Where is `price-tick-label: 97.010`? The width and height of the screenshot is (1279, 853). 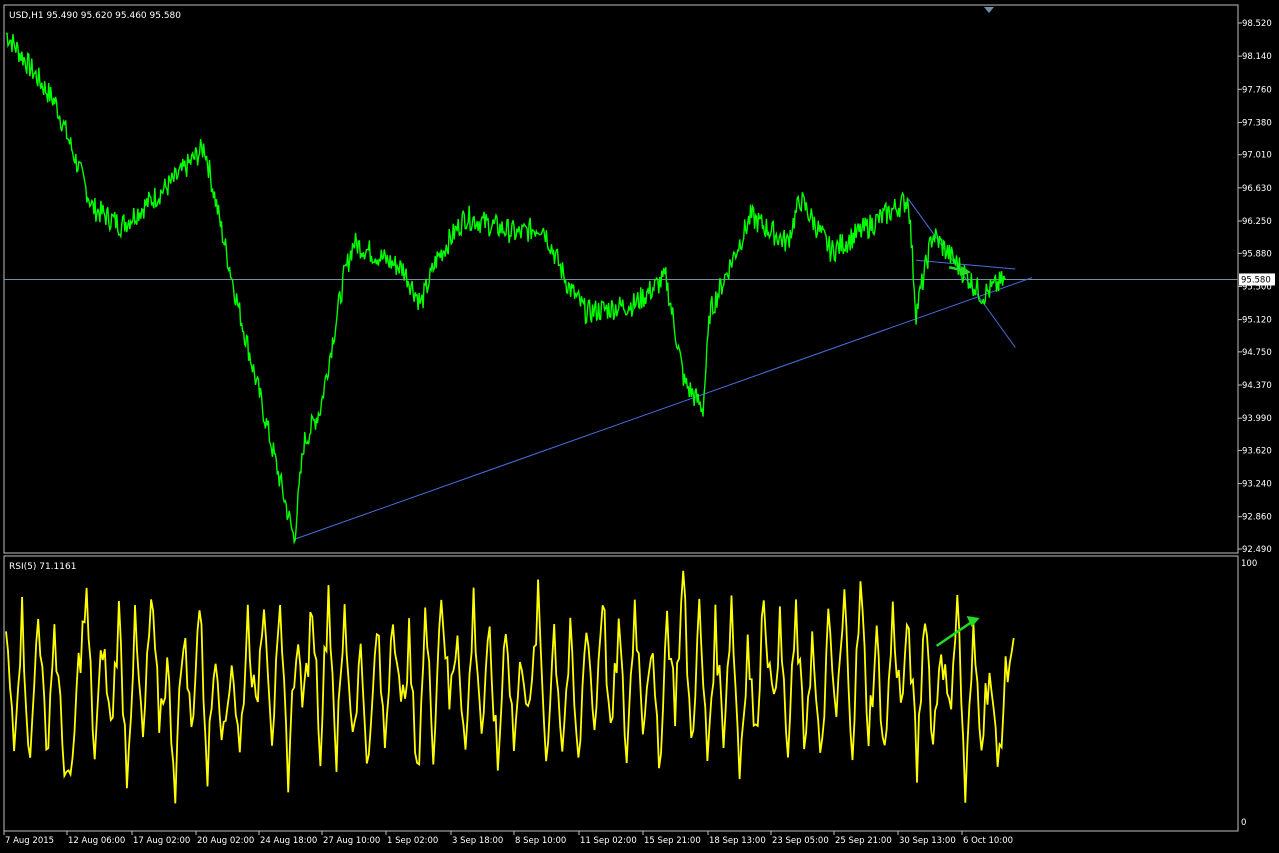
price-tick-label: 97.010 is located at coordinates (1257, 156).